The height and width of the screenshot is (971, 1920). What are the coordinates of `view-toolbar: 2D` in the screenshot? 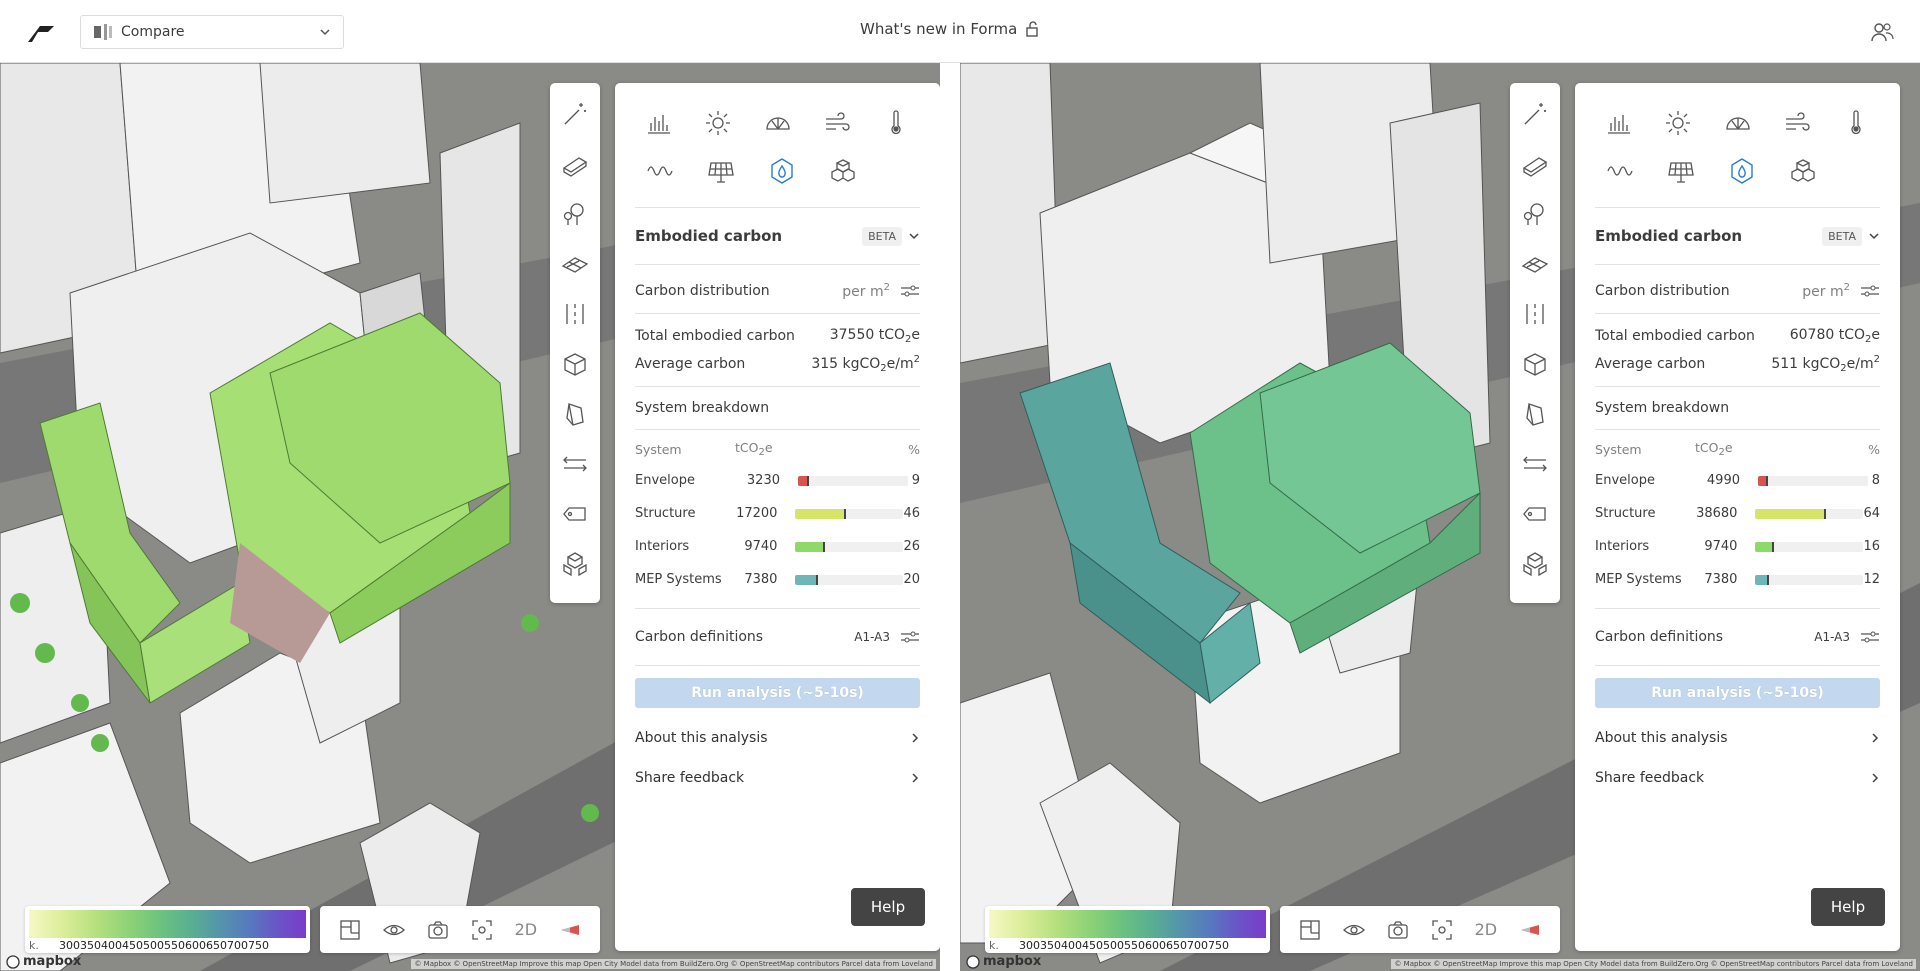 It's located at (460, 929).